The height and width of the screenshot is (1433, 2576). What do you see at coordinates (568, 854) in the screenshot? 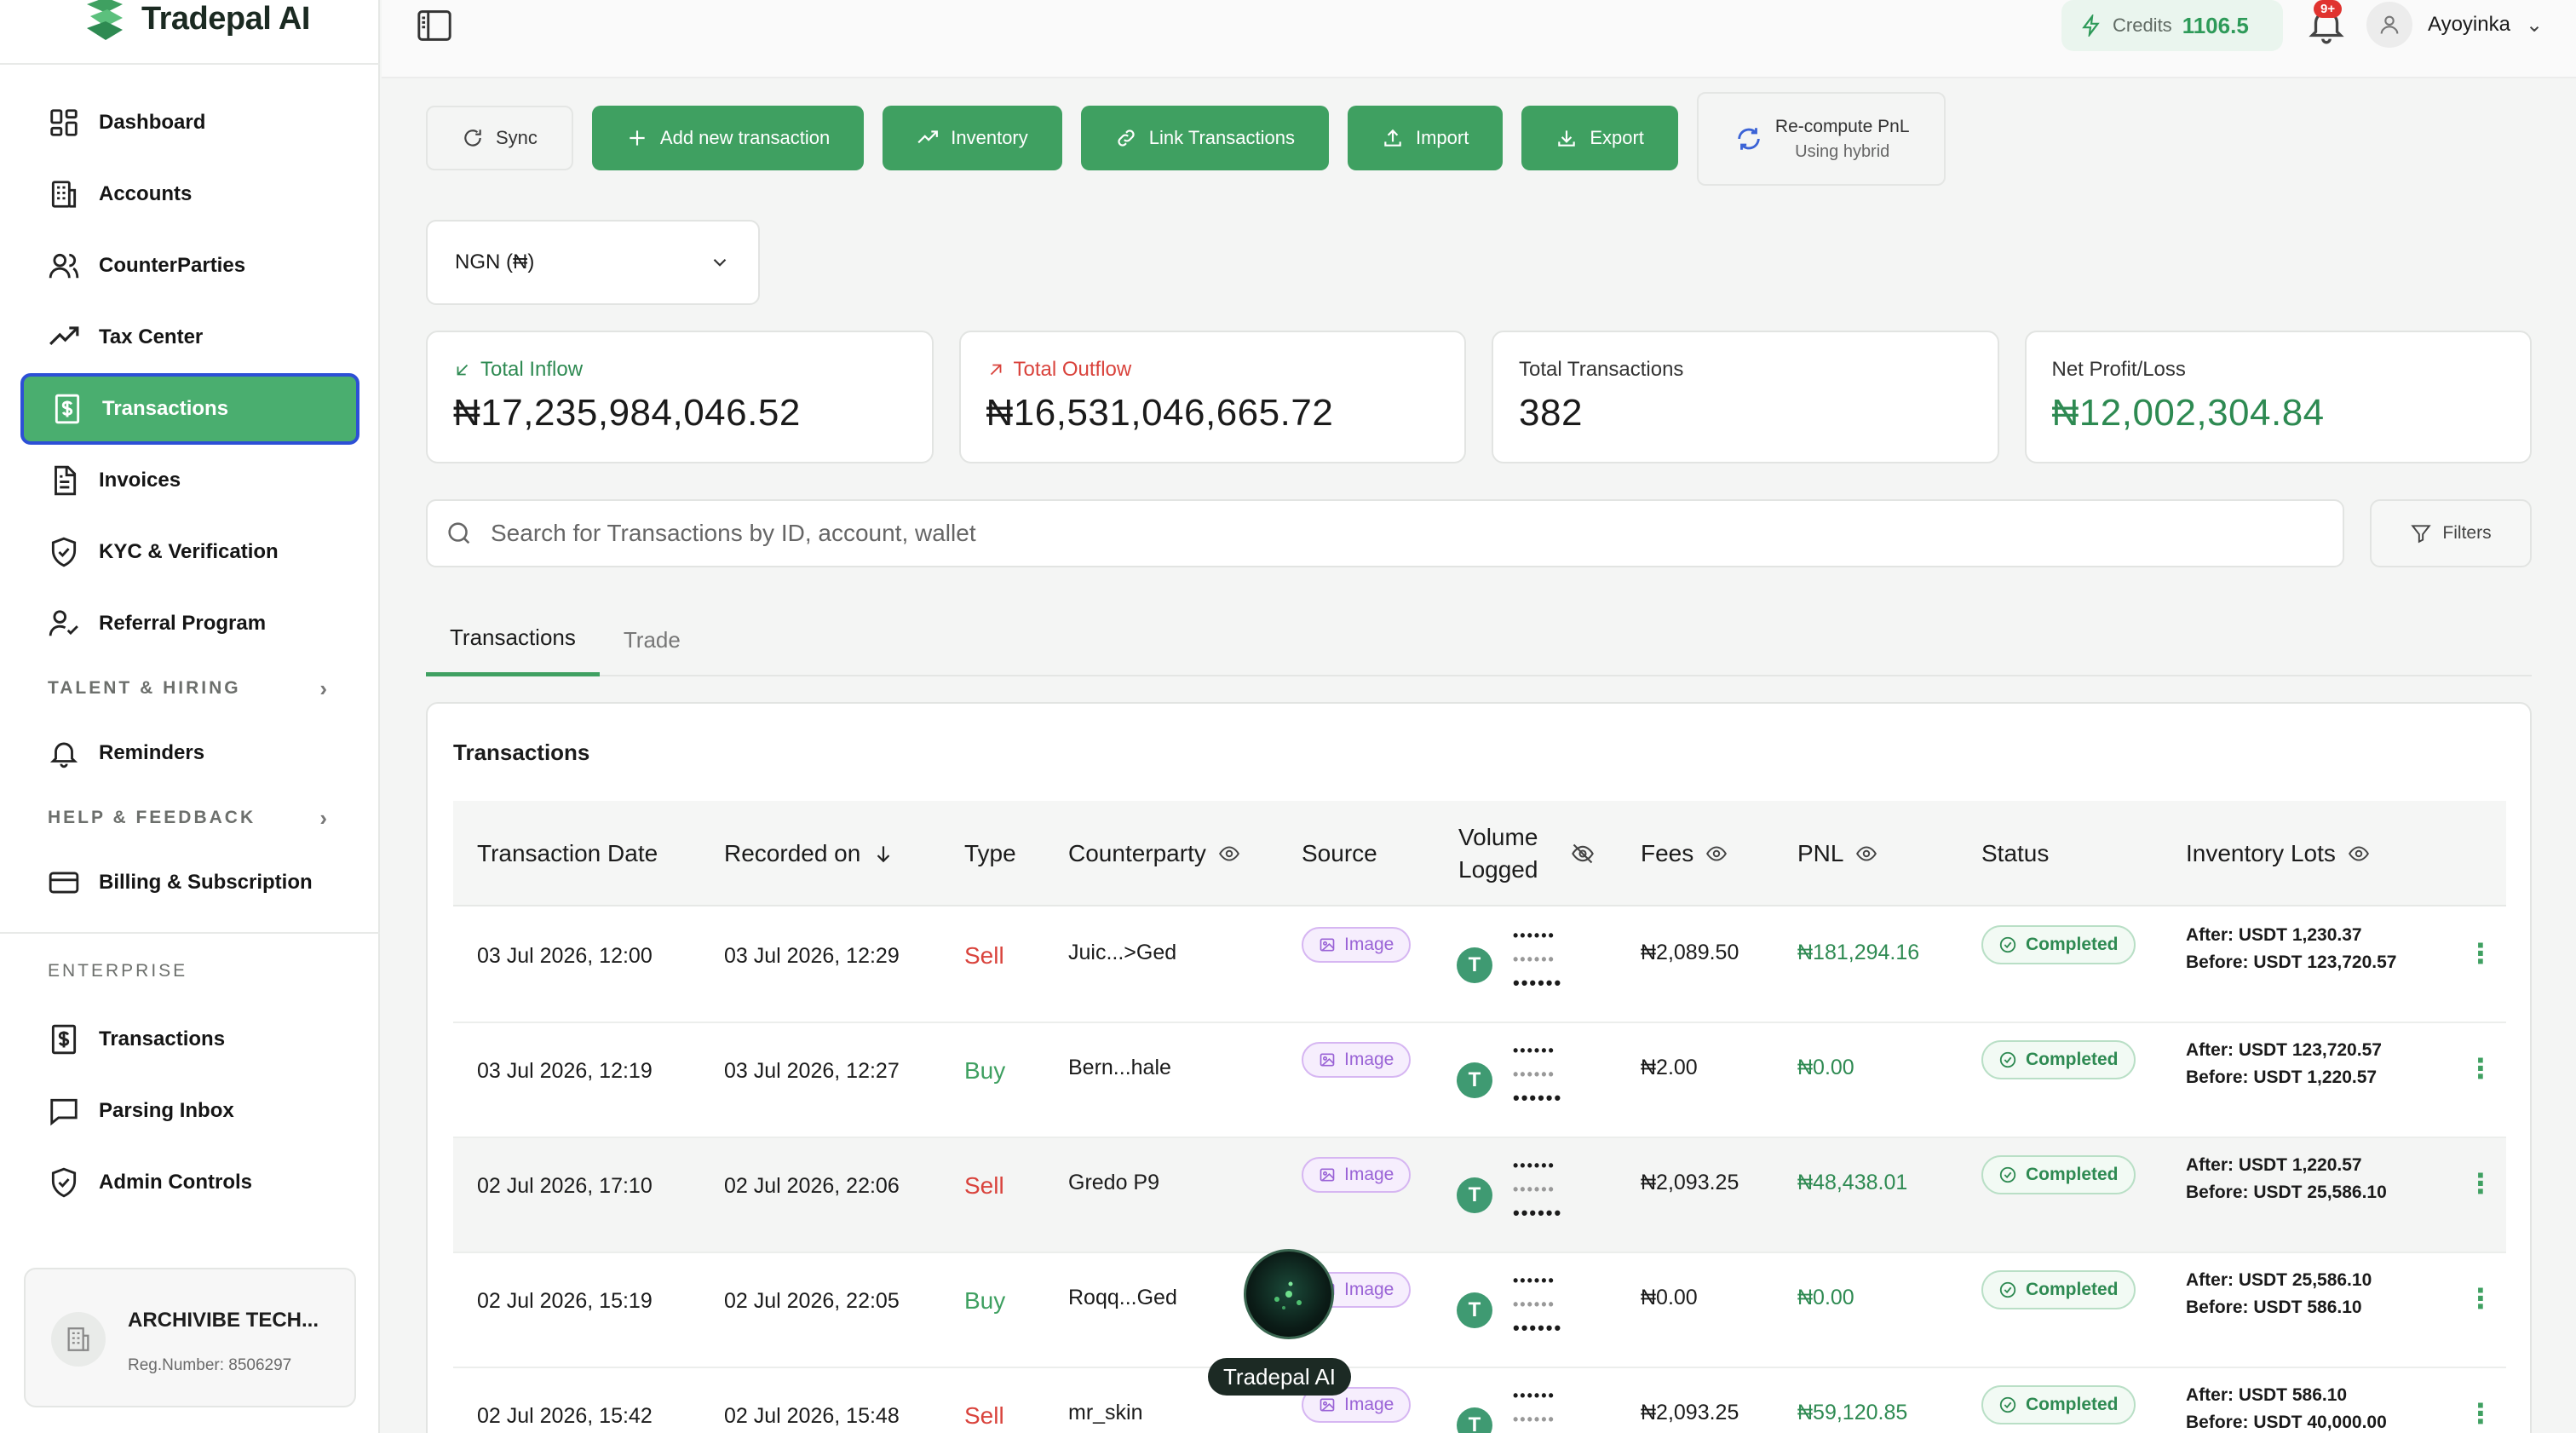
I see `col-transaction-date: Transaction Date` at bounding box center [568, 854].